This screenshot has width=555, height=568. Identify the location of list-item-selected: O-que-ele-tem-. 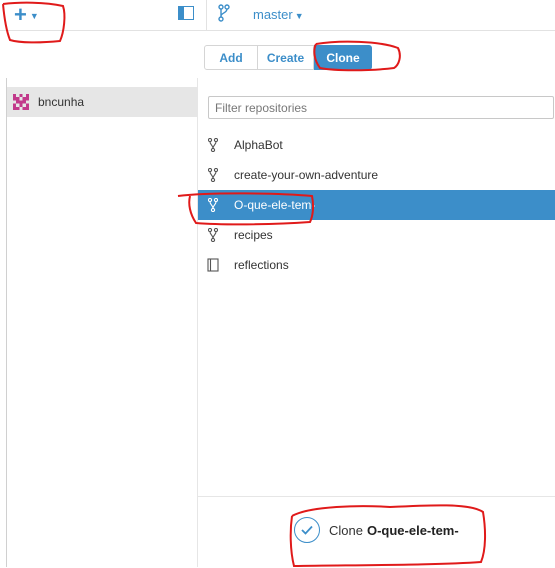
(376, 205).